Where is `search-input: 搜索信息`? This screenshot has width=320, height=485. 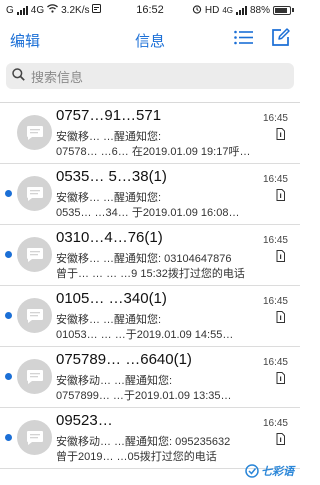
search-input: 搜索信息 is located at coordinates (150, 76).